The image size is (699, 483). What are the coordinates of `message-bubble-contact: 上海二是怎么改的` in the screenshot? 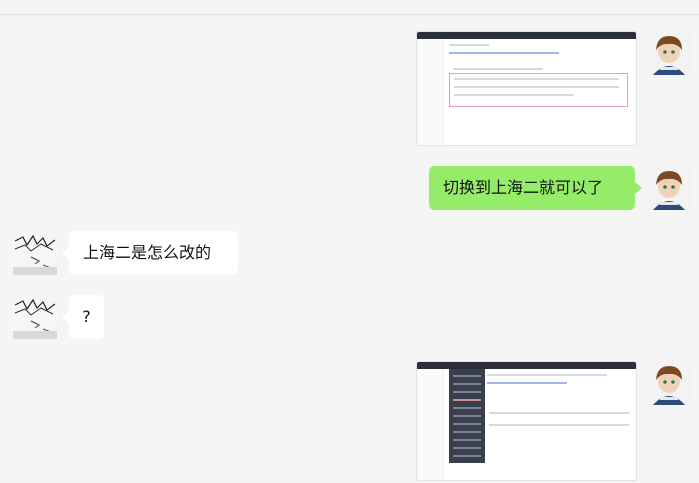 It's located at (153, 253).